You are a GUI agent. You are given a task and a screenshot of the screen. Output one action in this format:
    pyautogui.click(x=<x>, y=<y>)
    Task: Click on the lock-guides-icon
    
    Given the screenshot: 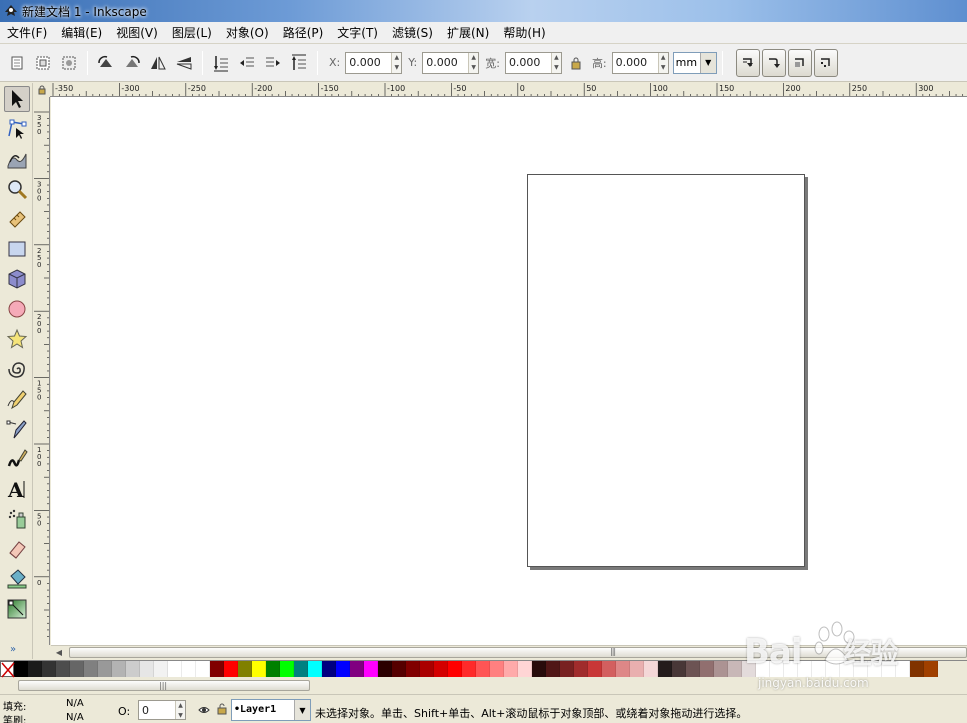 What is the action you would take?
    pyautogui.click(x=42, y=90)
    